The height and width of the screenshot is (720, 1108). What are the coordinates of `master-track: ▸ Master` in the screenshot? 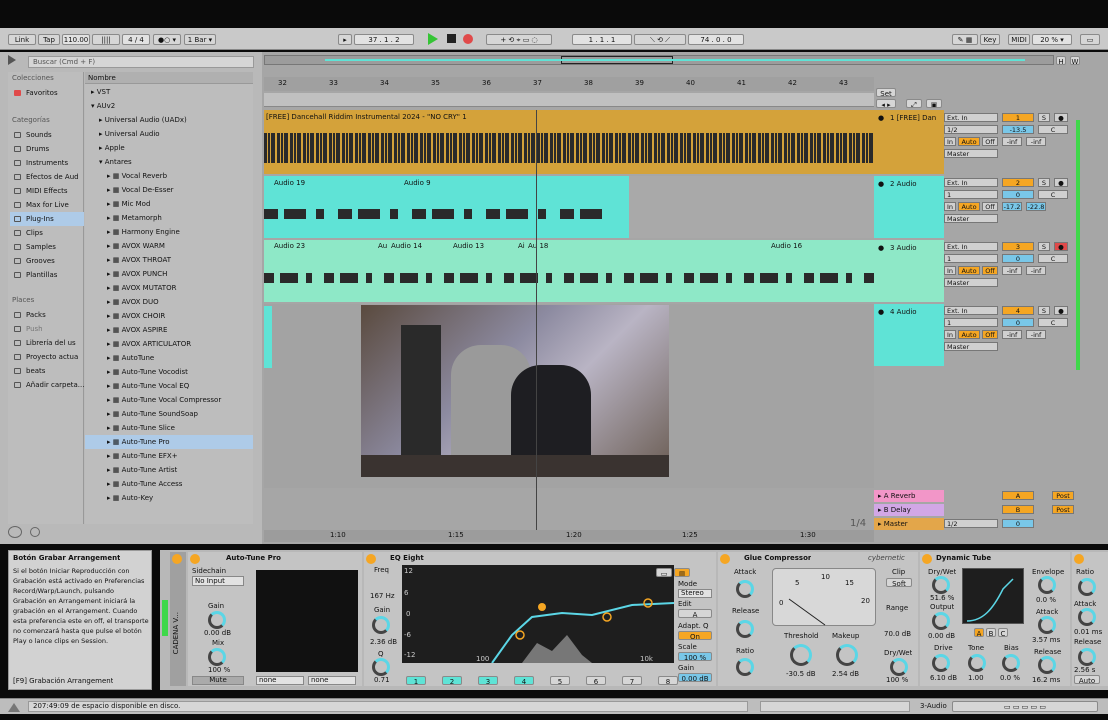 It's located at (909, 524).